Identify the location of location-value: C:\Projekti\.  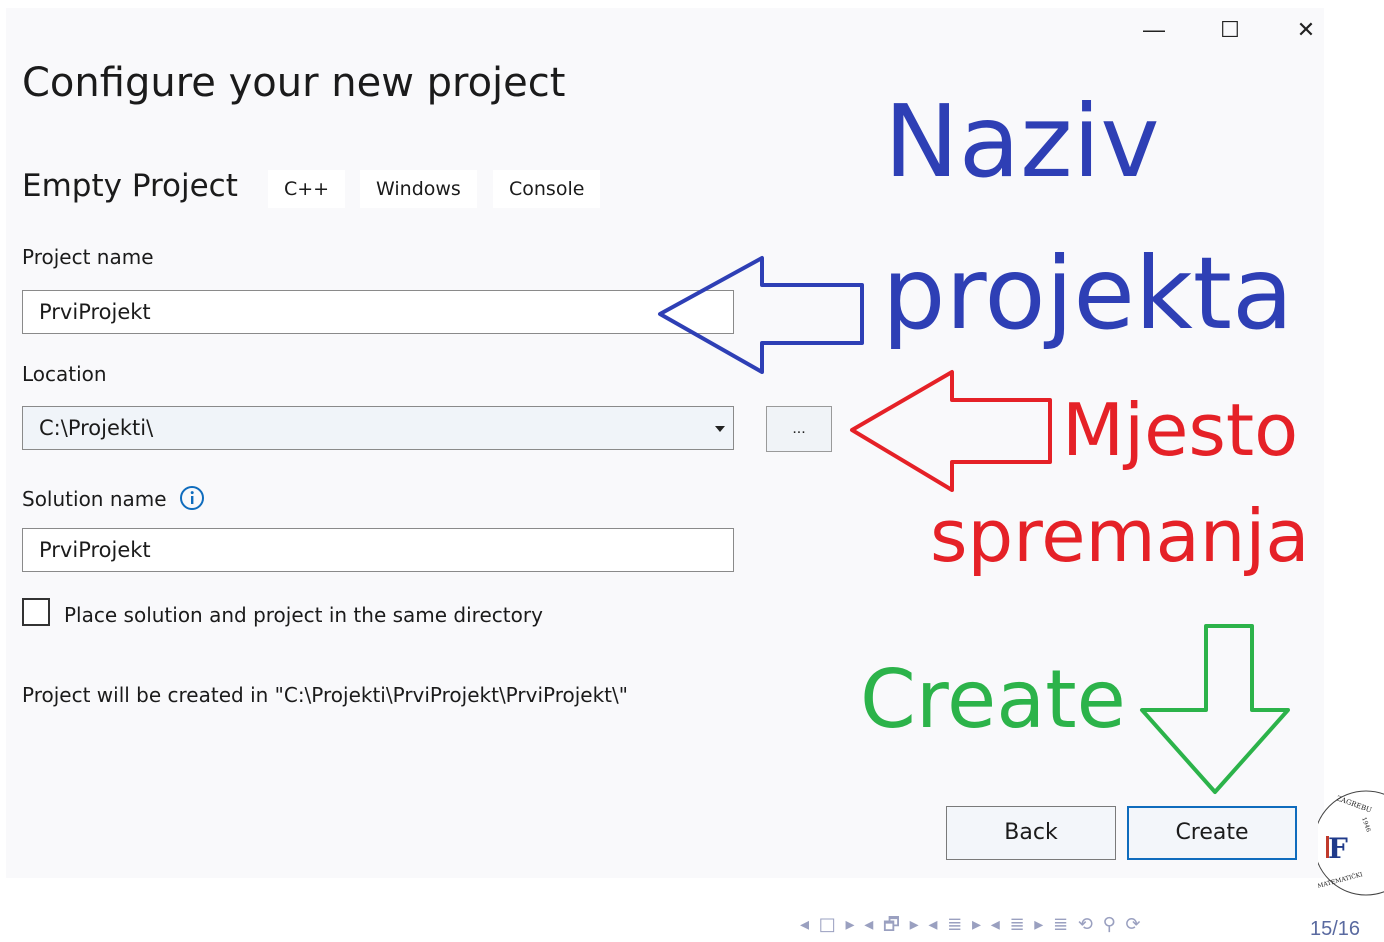
(96, 428).